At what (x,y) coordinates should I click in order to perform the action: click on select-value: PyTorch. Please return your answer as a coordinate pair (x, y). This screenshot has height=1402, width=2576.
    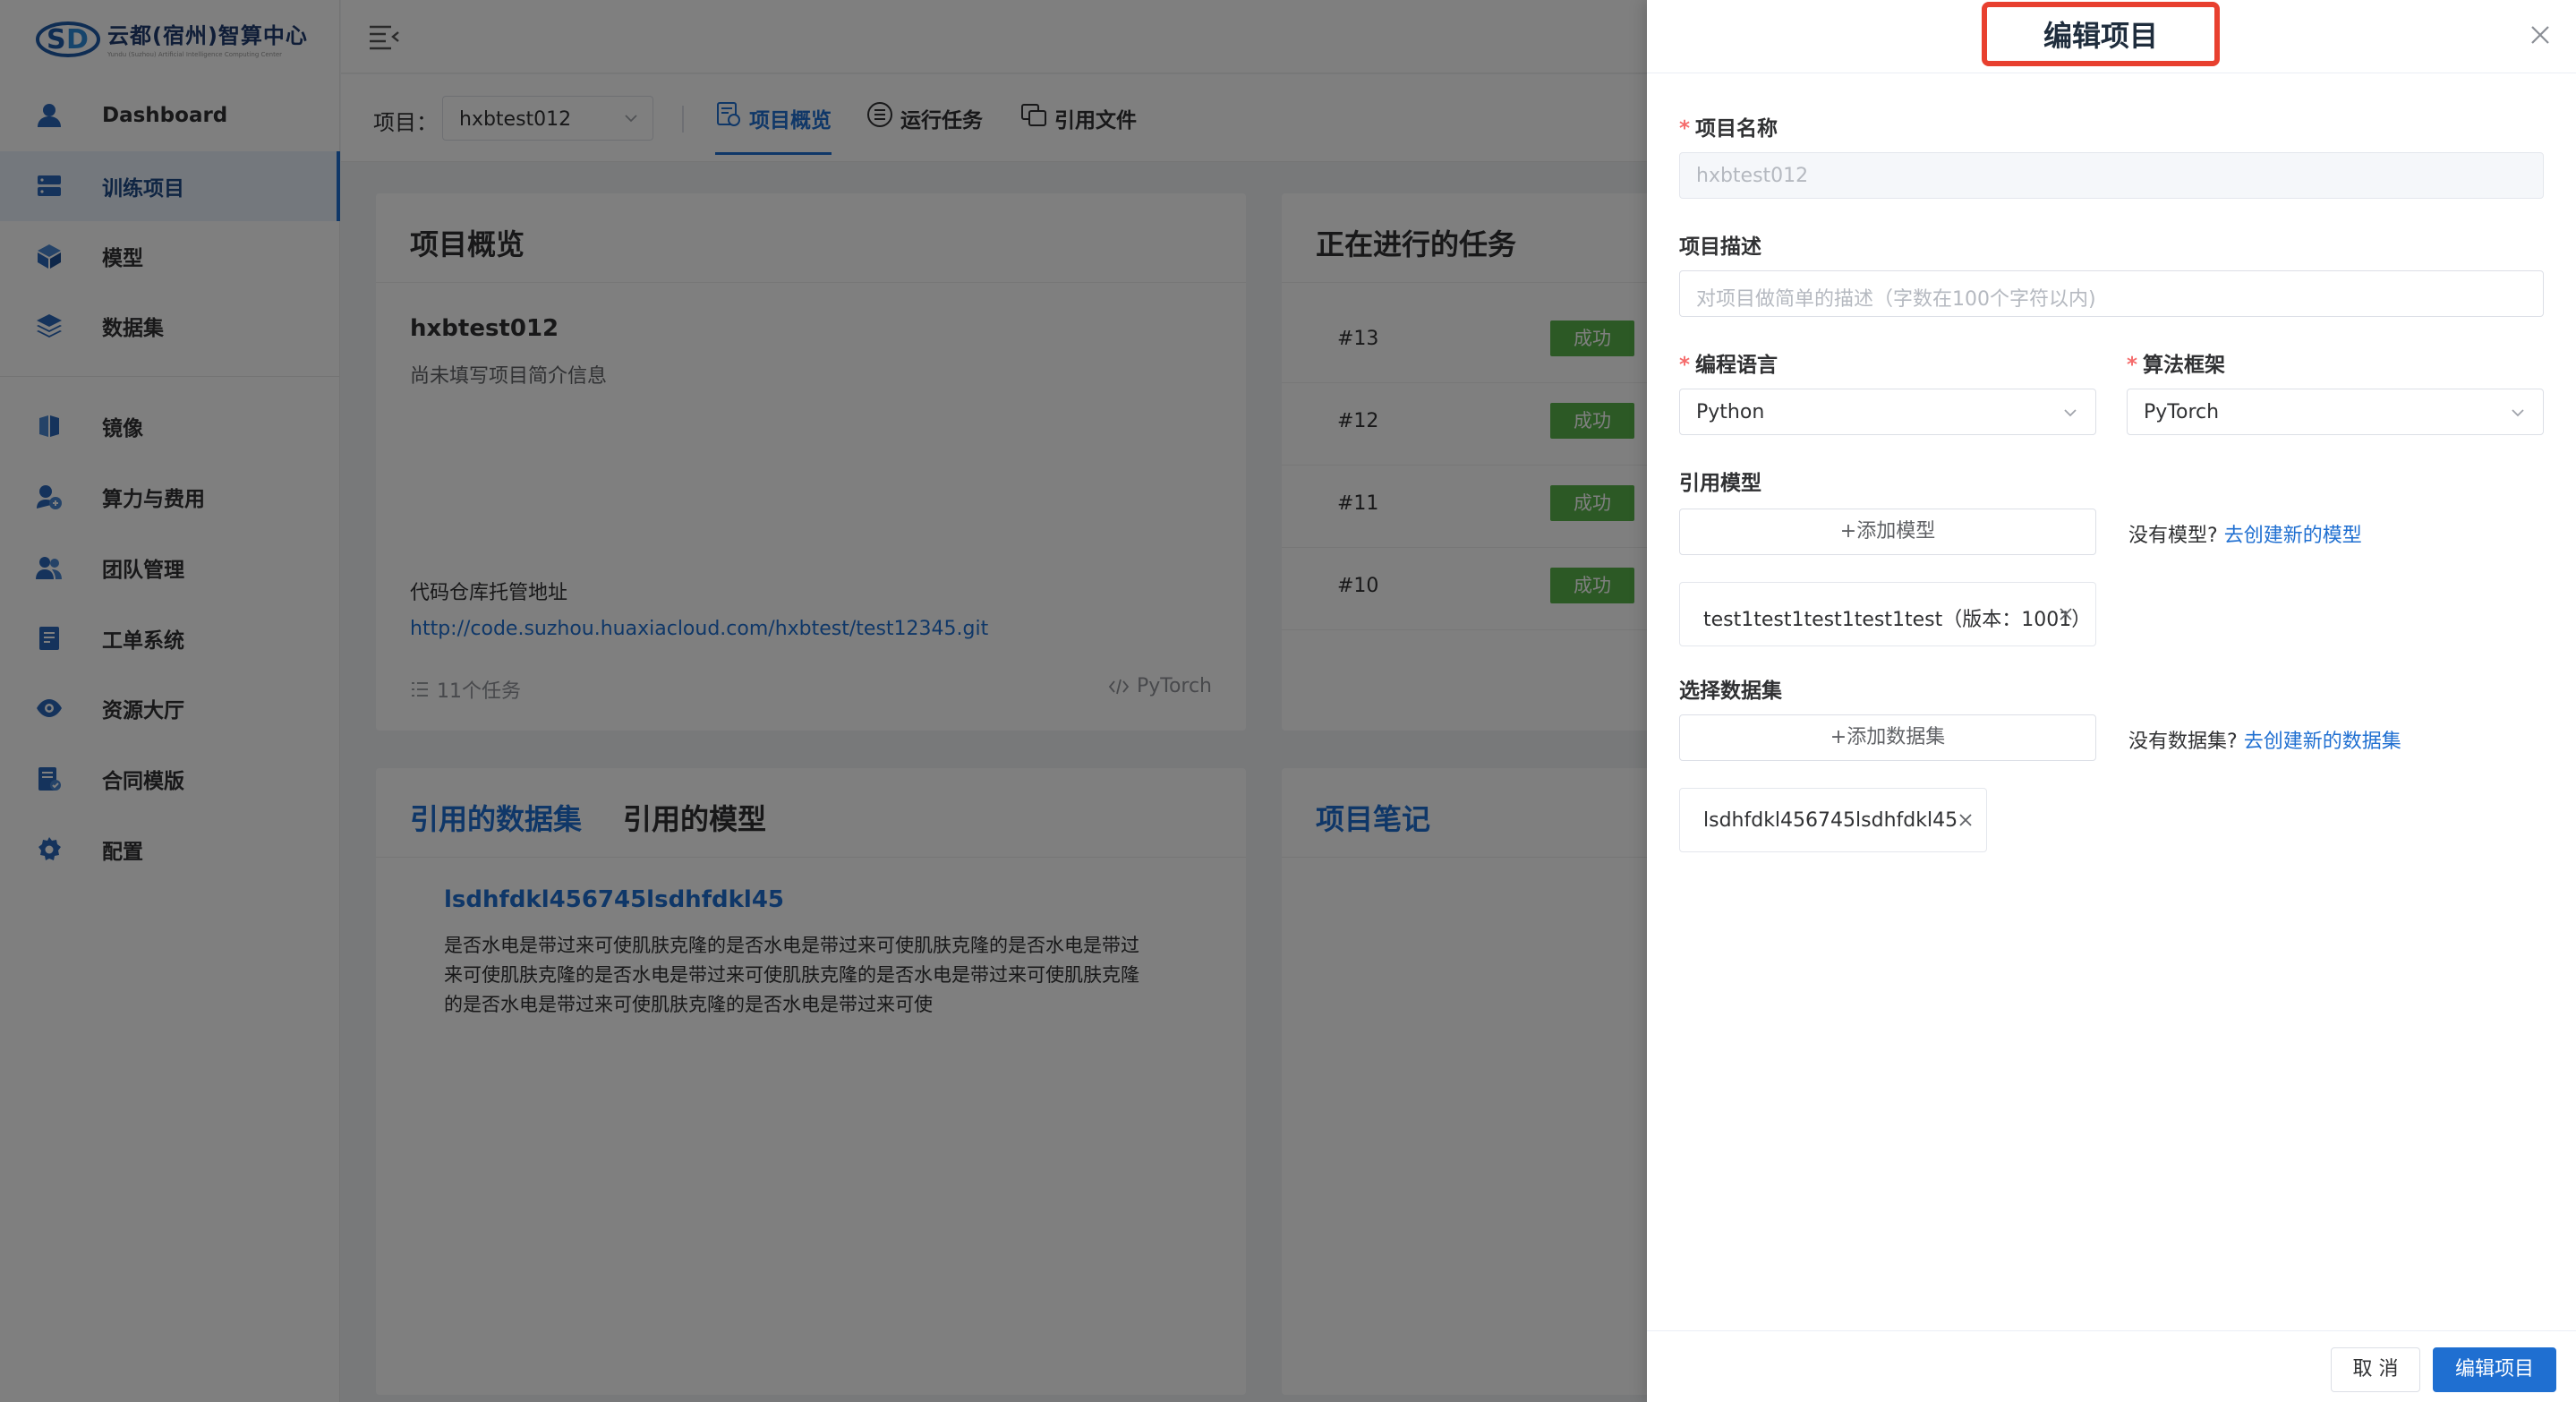
    Looking at the image, I should click on (2182, 412).